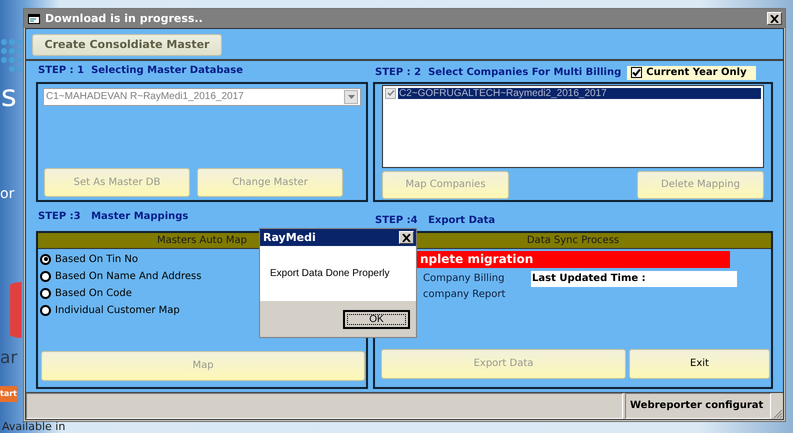  I want to click on ok-button: OK, so click(376, 319).